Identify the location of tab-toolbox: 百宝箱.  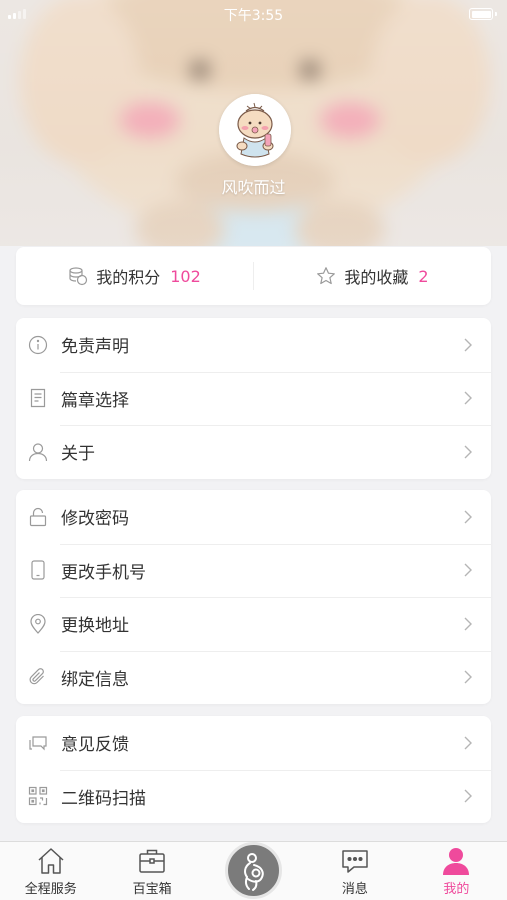
(151, 871).